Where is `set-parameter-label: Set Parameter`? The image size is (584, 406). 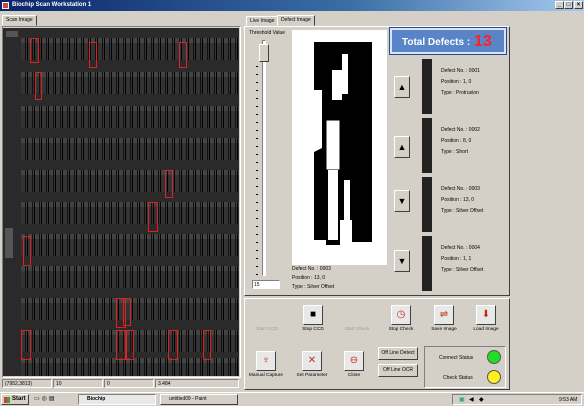
set-parameter-label: Set Parameter is located at coordinates (312, 375).